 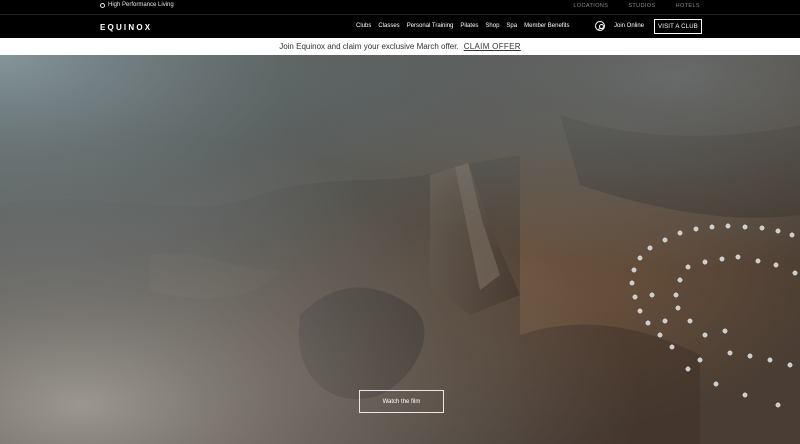 What do you see at coordinates (141, 5) in the screenshot?
I see `tagline-text: High Performance Living` at bounding box center [141, 5].